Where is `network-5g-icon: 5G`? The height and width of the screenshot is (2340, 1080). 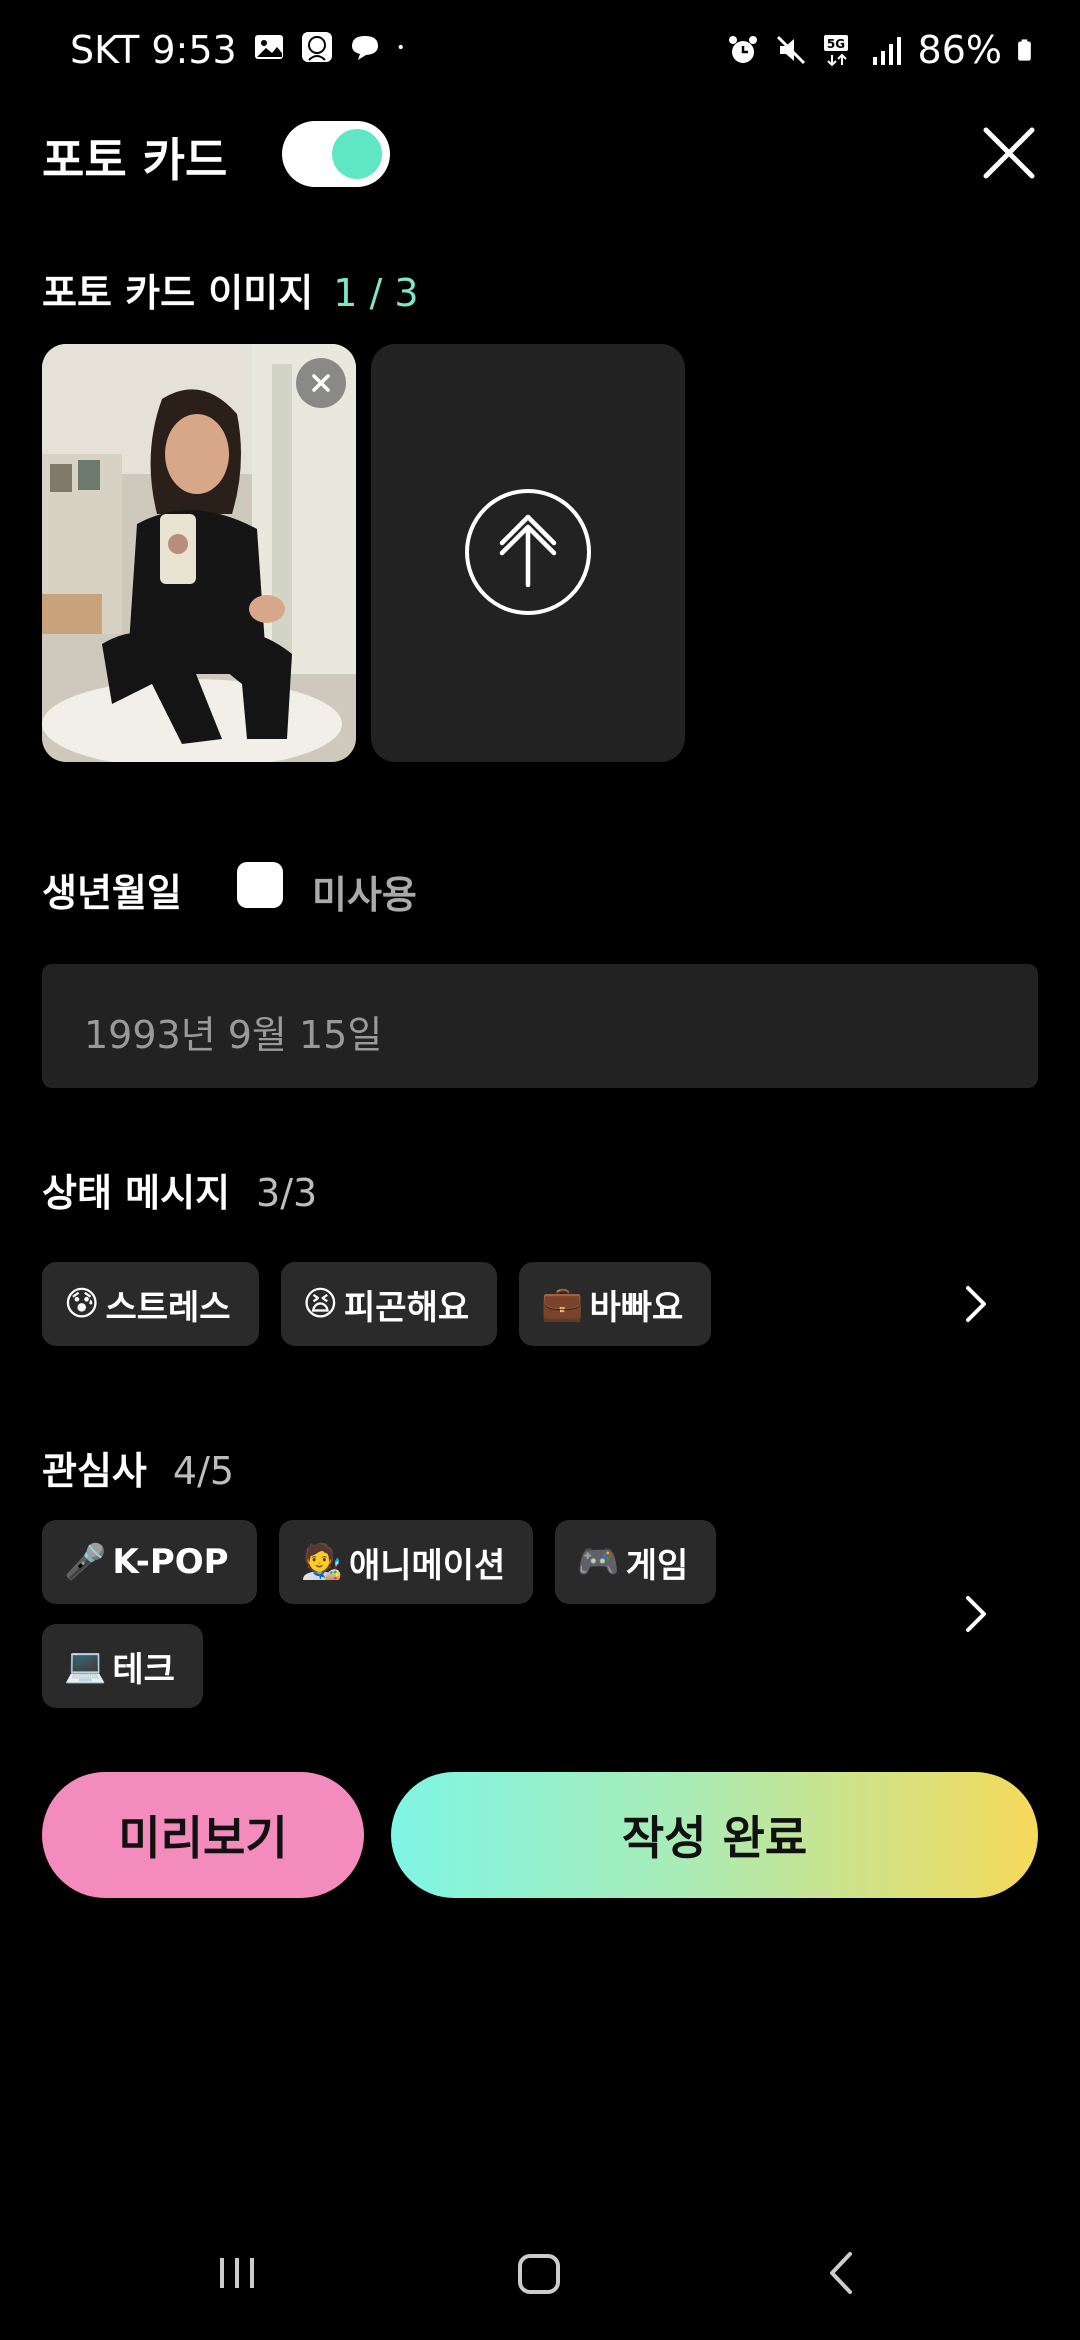 network-5g-icon: 5G is located at coordinates (835, 51).